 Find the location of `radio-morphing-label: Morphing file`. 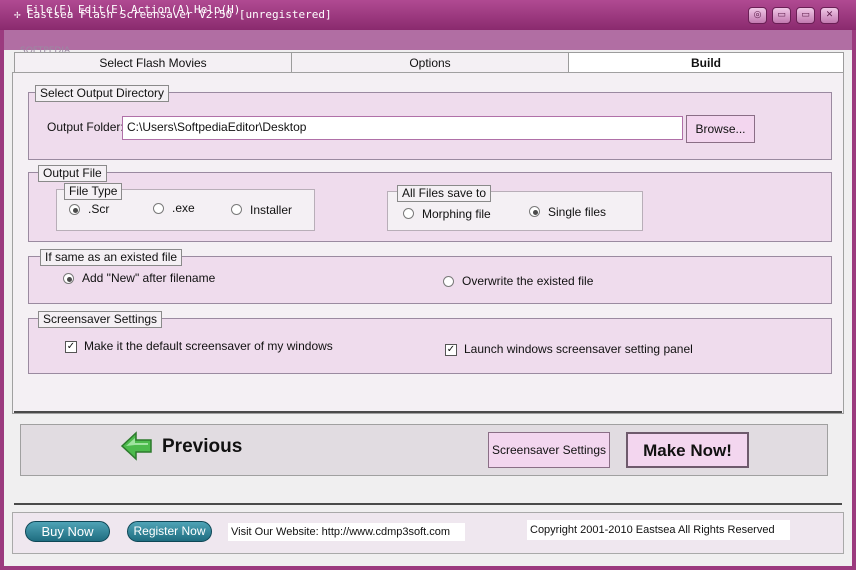

radio-morphing-label: Morphing file is located at coordinates (456, 214).